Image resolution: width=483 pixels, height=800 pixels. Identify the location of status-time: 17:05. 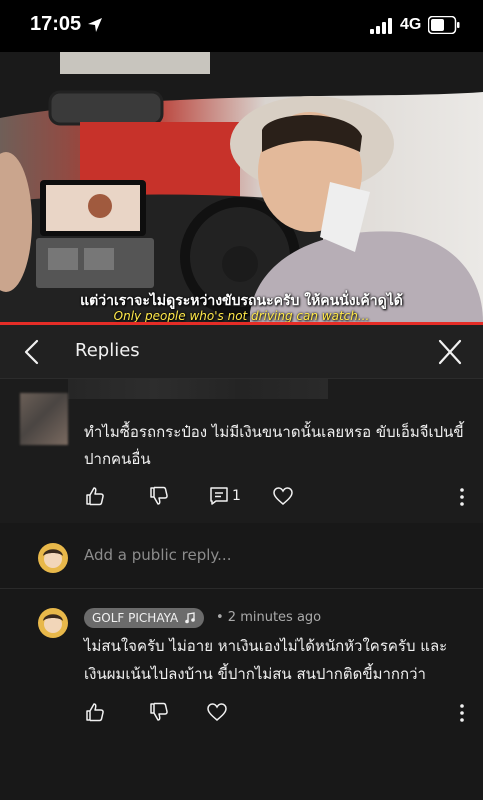
(56, 24).